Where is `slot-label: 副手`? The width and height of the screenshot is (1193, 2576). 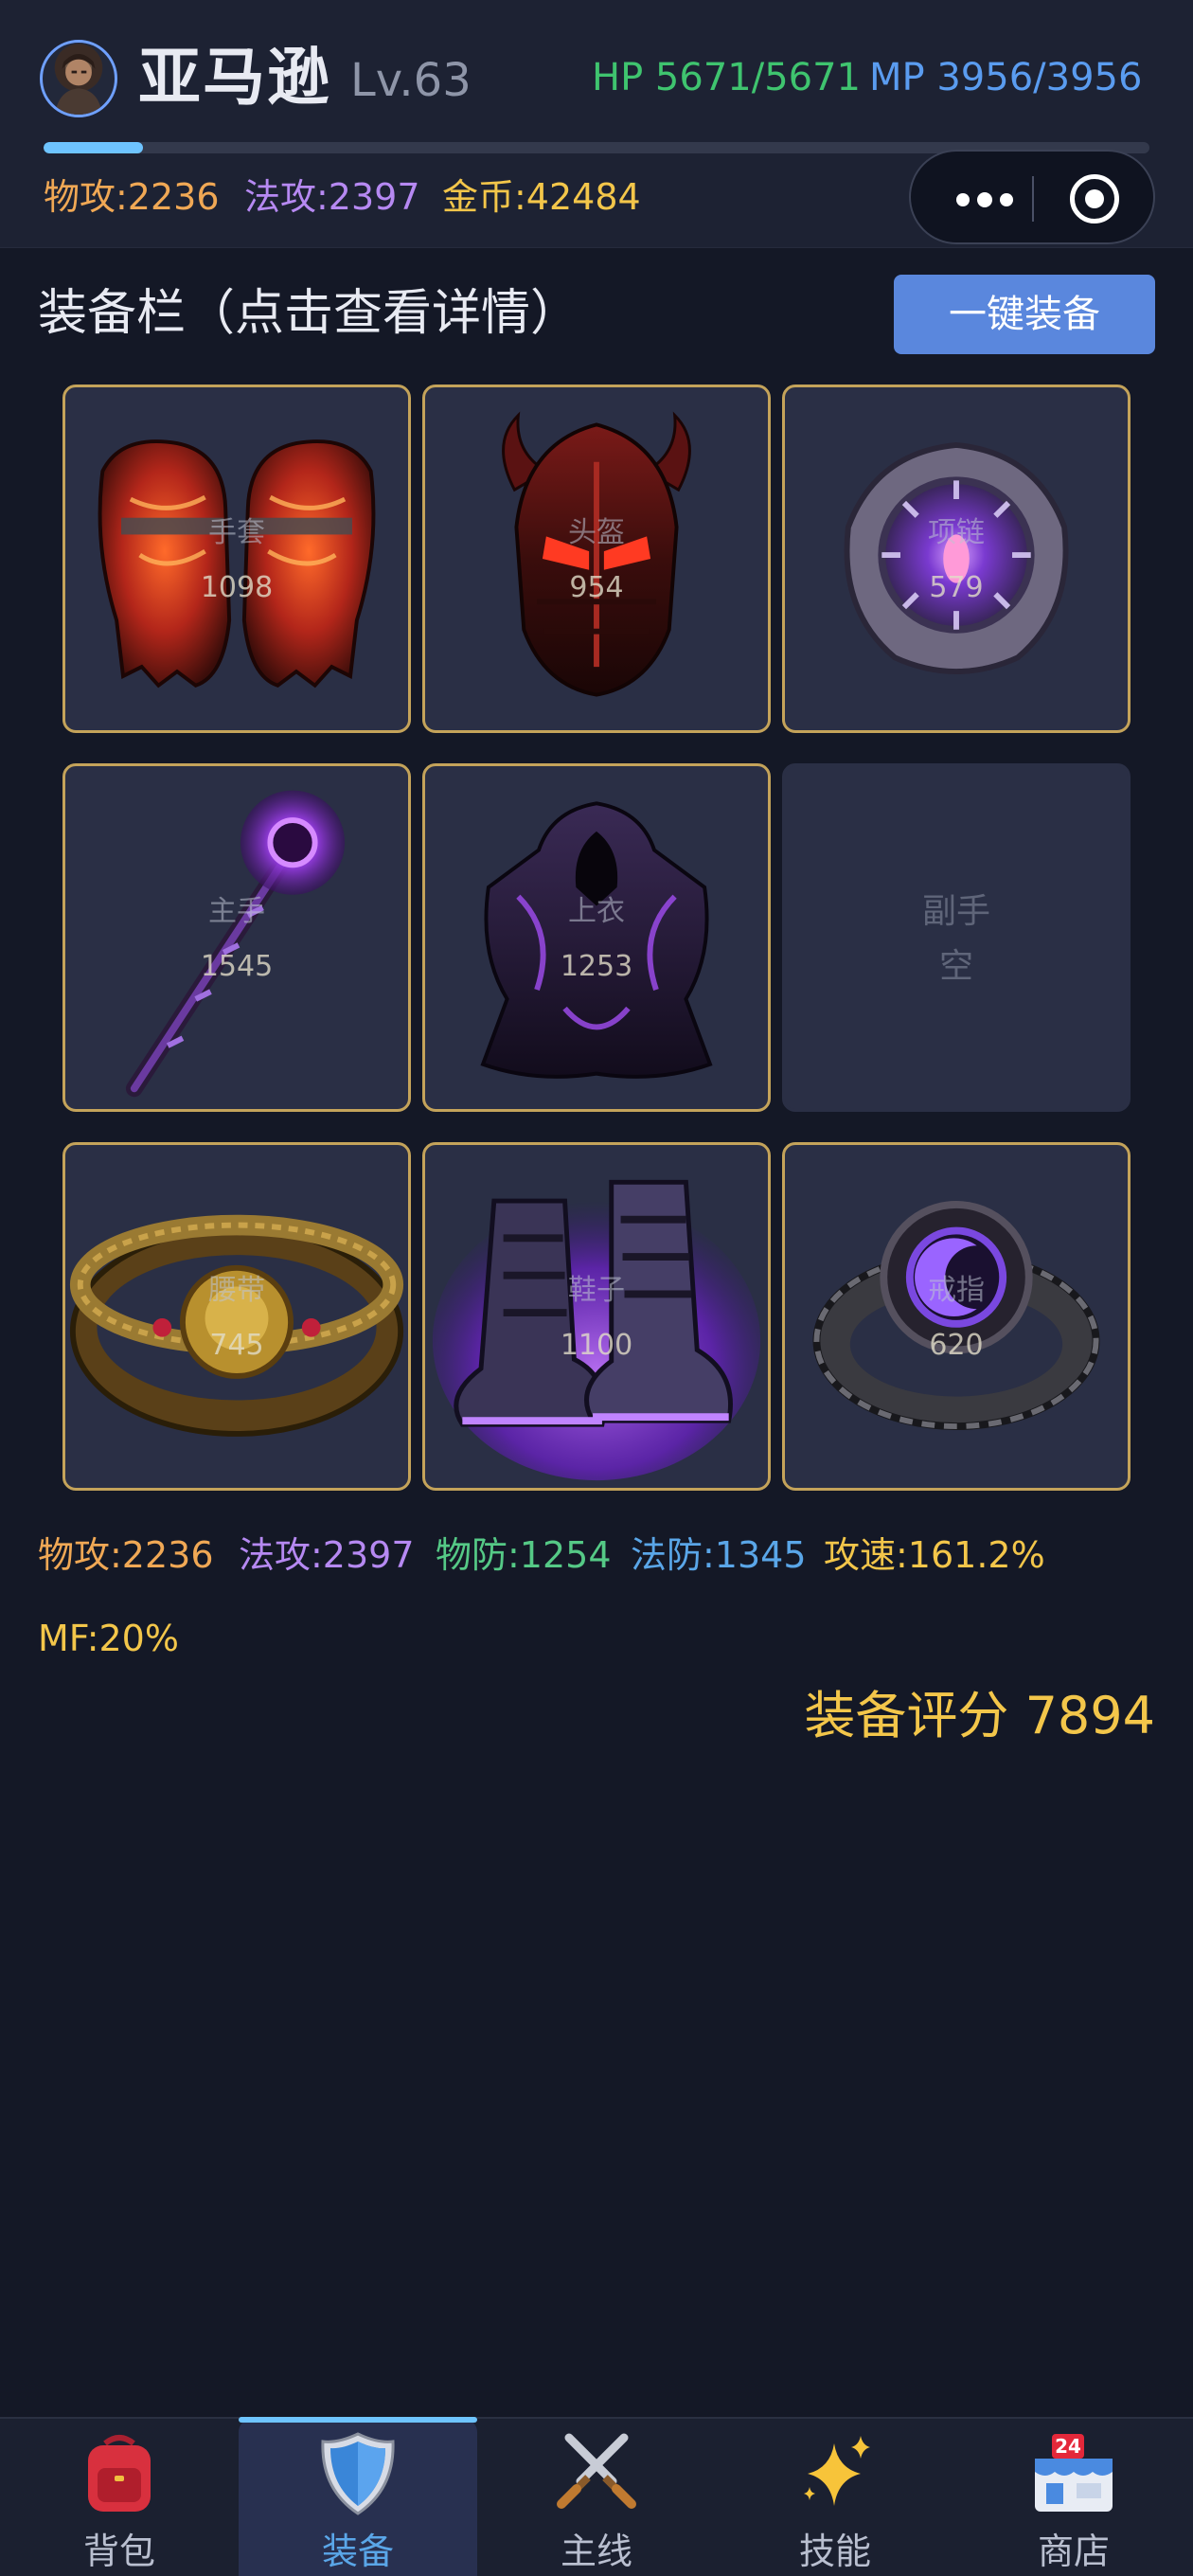
slot-label: 副手 is located at coordinates (955, 911).